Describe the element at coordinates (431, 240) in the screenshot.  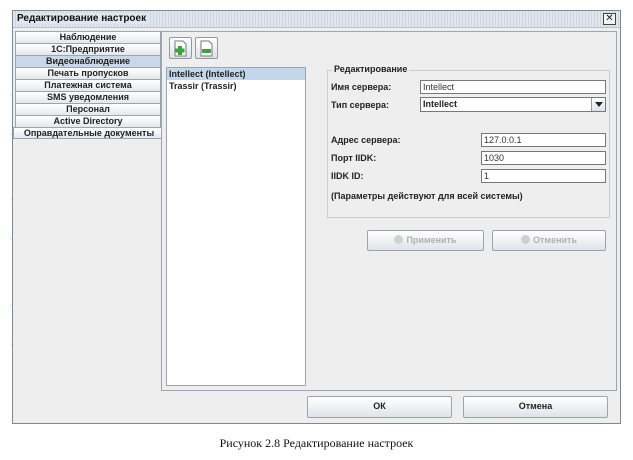
I see `apply-label: Применить` at that location.